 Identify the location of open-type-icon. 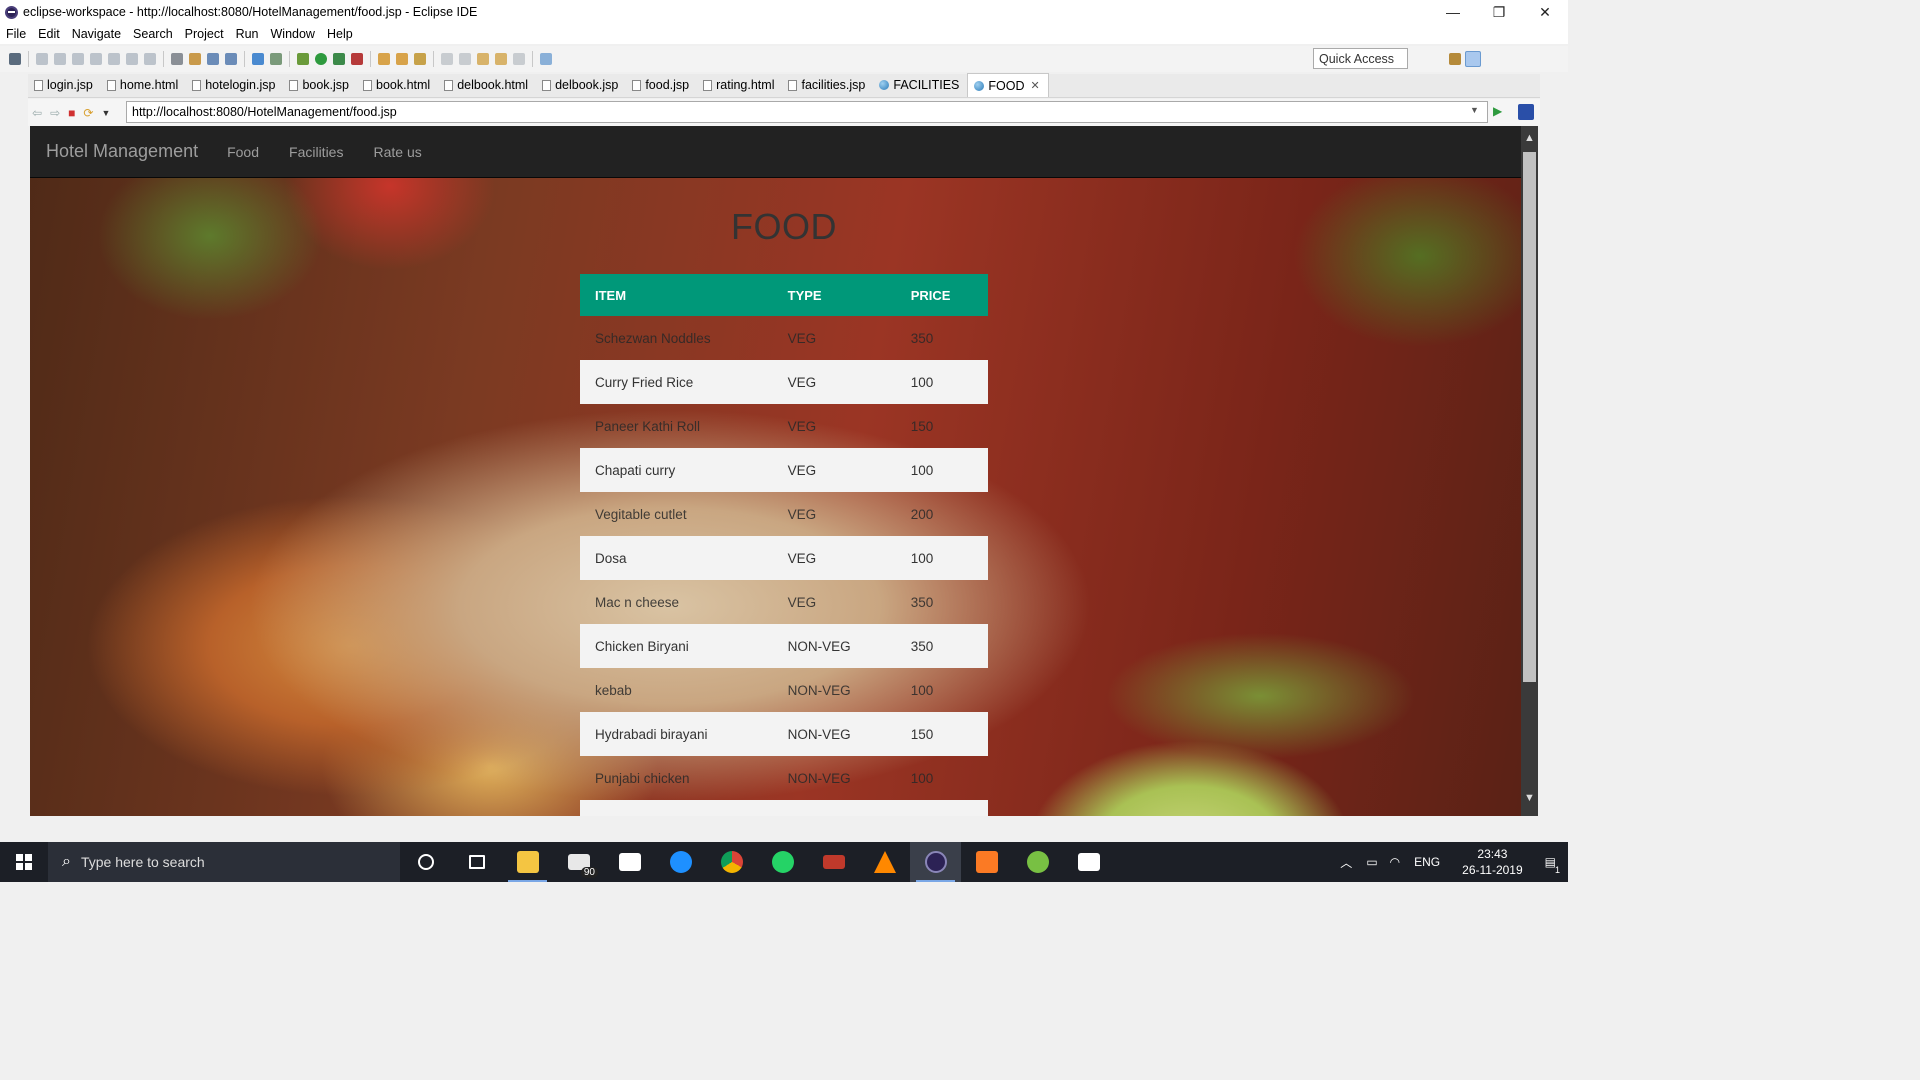
(384, 59).